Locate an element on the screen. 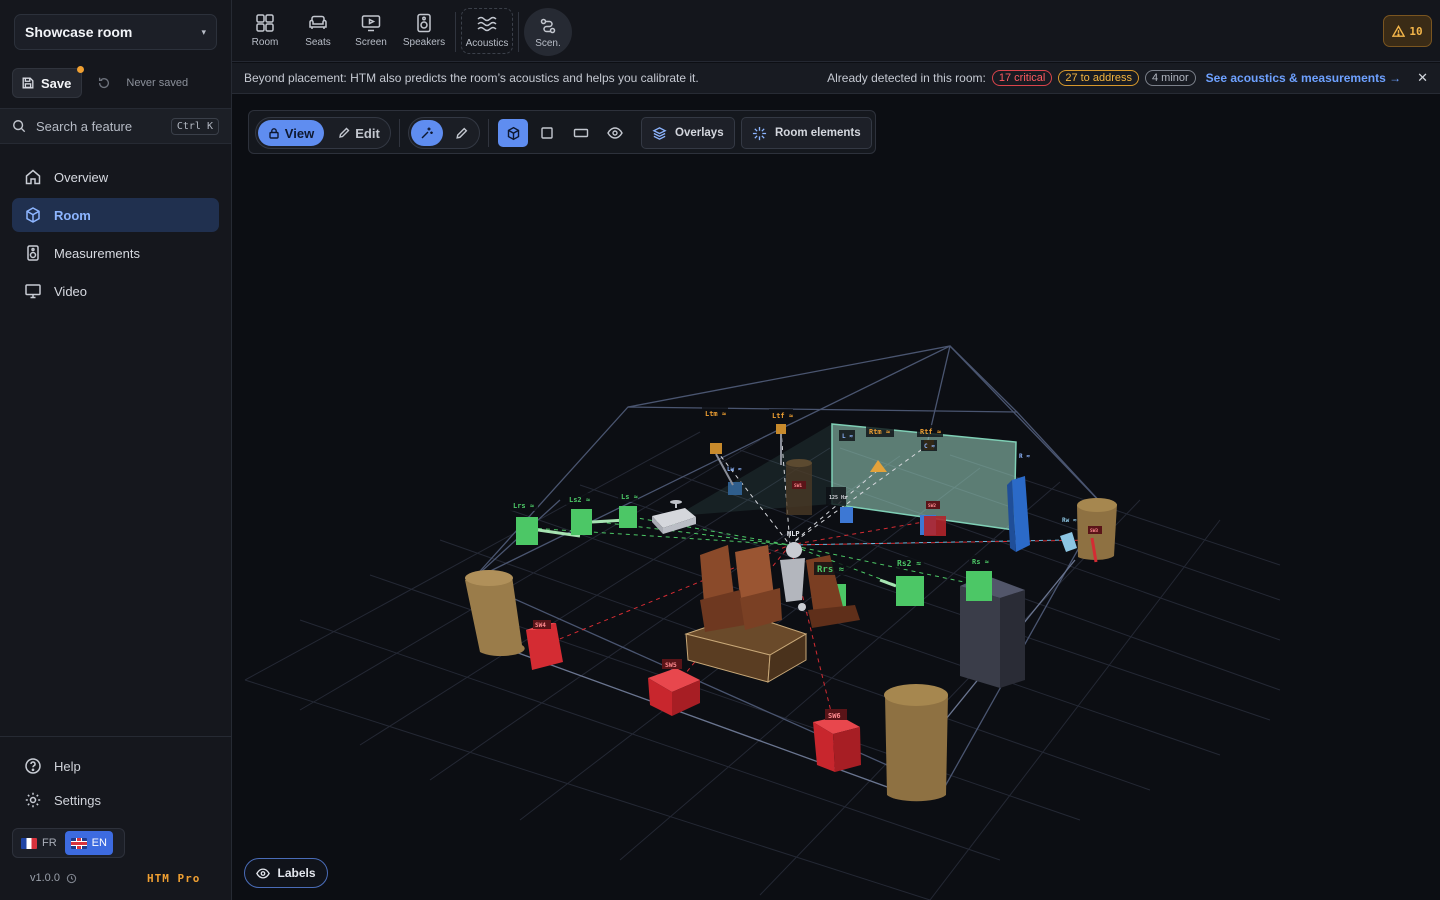 Image resolution: width=1440 pixels, height=900 pixels. tool-acoustics: Acoustics is located at coordinates (487, 31).